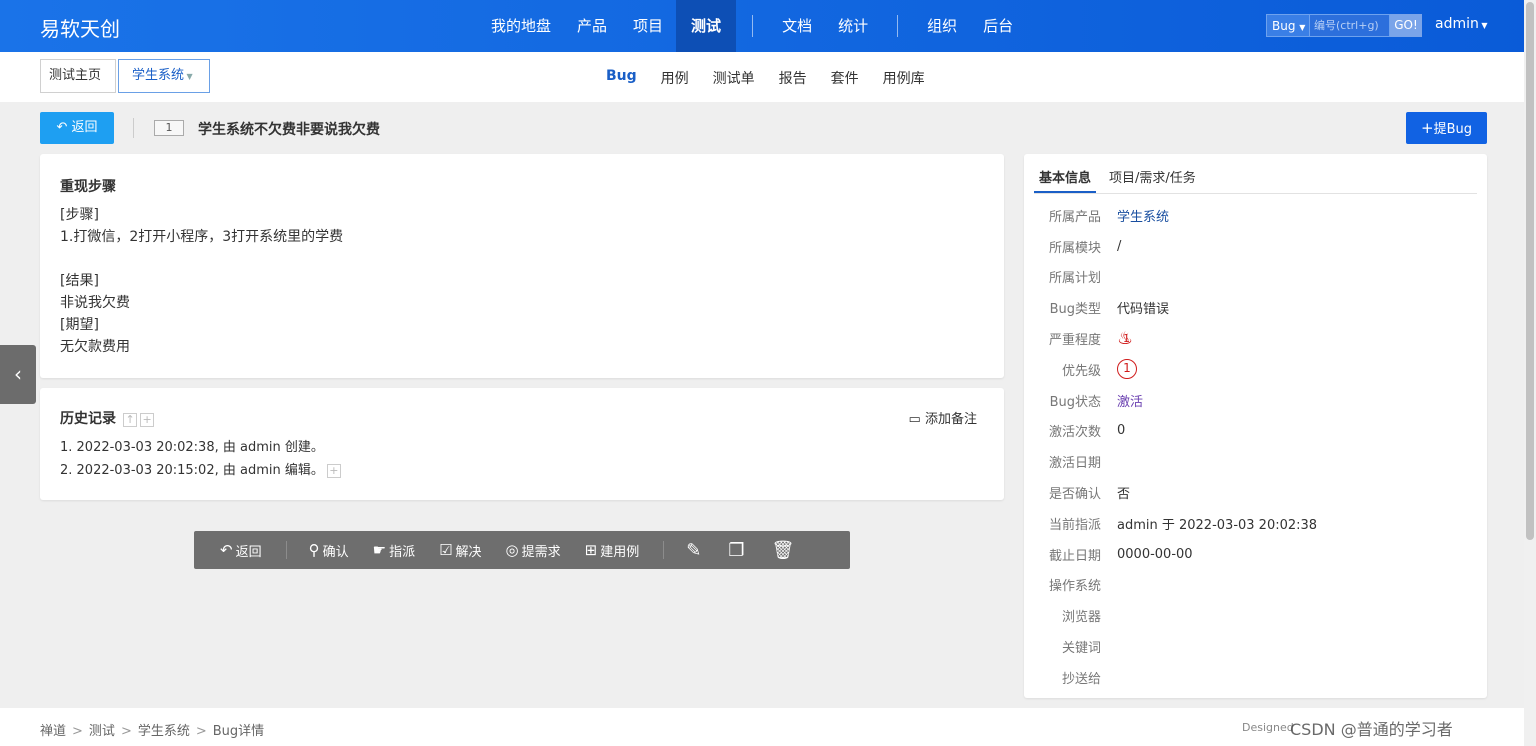 Image resolution: width=1536 pixels, height=746 pixels. Describe the element at coordinates (1350, 25) in the screenshot. I see `search-input: 编号(ctrl+g)` at that location.